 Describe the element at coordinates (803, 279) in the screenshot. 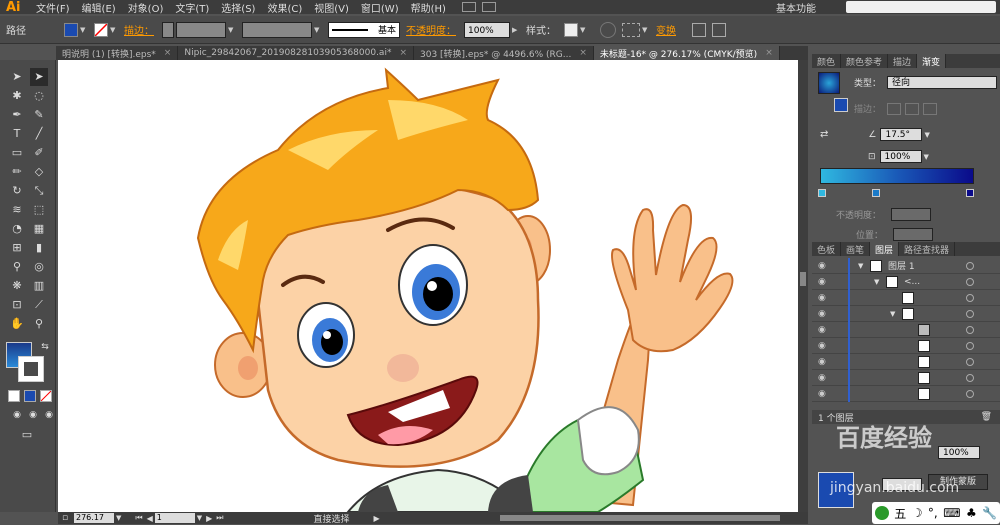

I see `scroll-thumb` at that location.